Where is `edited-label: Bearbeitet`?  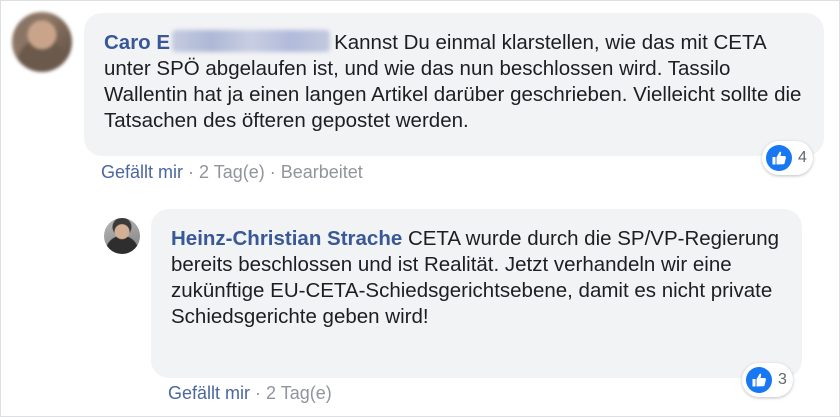 edited-label: Bearbeitet is located at coordinates (322, 172).